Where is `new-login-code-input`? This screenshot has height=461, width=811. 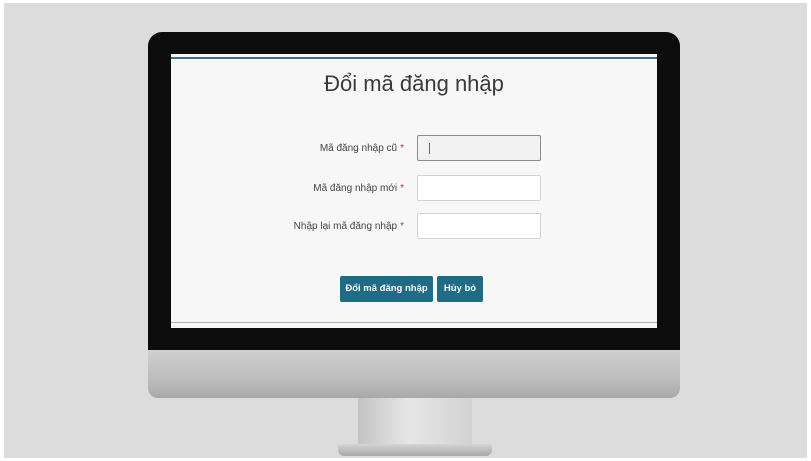
new-login-code-input is located at coordinates (479, 188).